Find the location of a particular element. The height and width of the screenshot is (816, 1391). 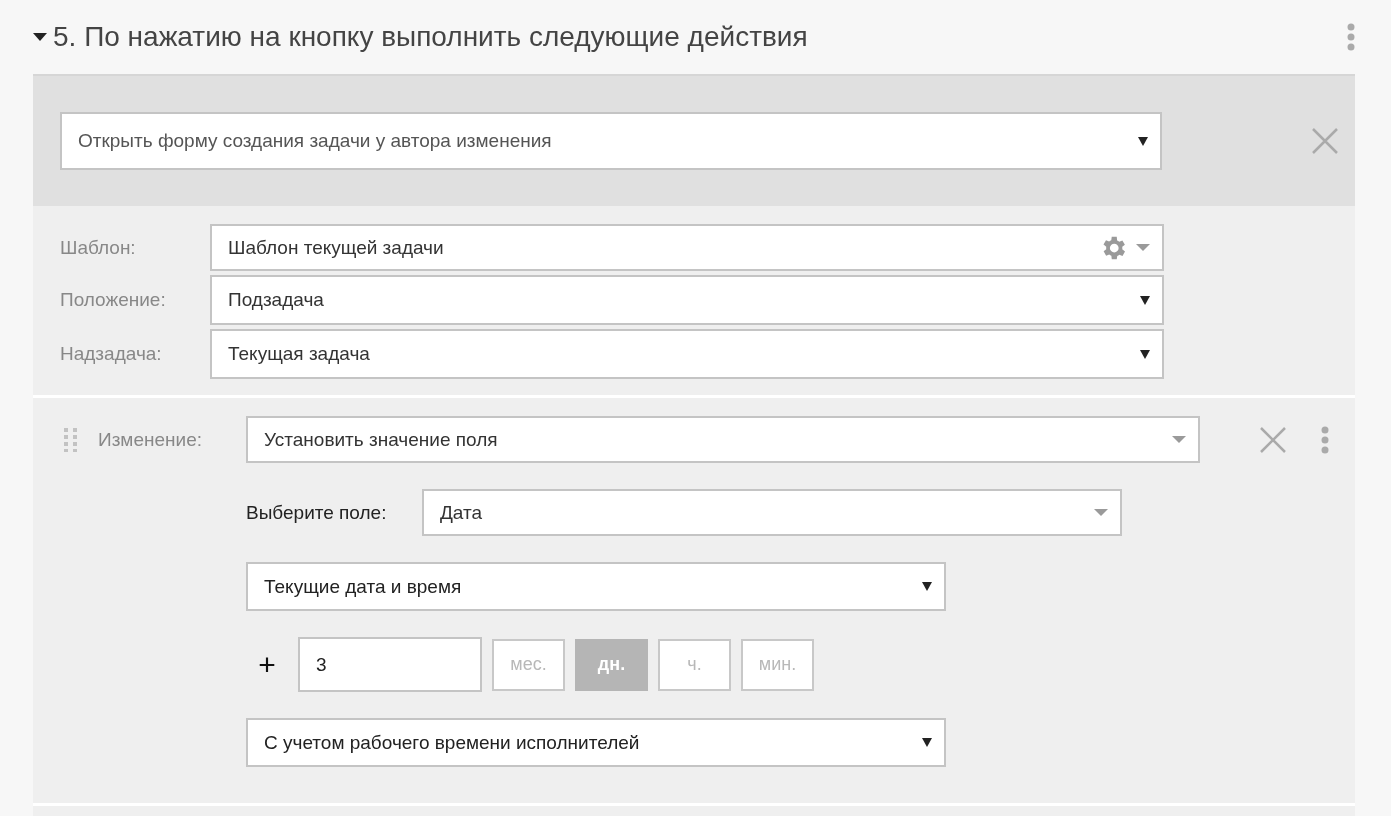

field-label: Шаблон: is located at coordinates (98, 247).